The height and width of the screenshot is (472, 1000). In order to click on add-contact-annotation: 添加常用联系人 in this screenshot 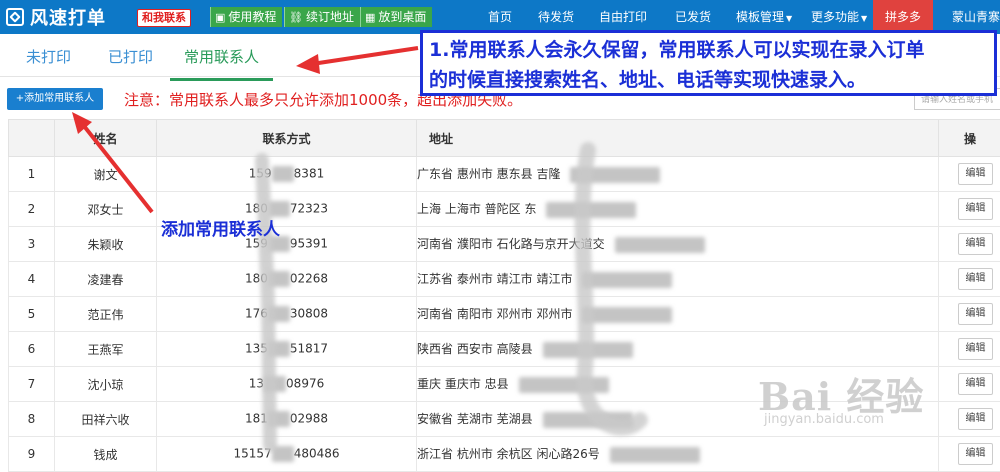, I will do `click(220, 227)`.